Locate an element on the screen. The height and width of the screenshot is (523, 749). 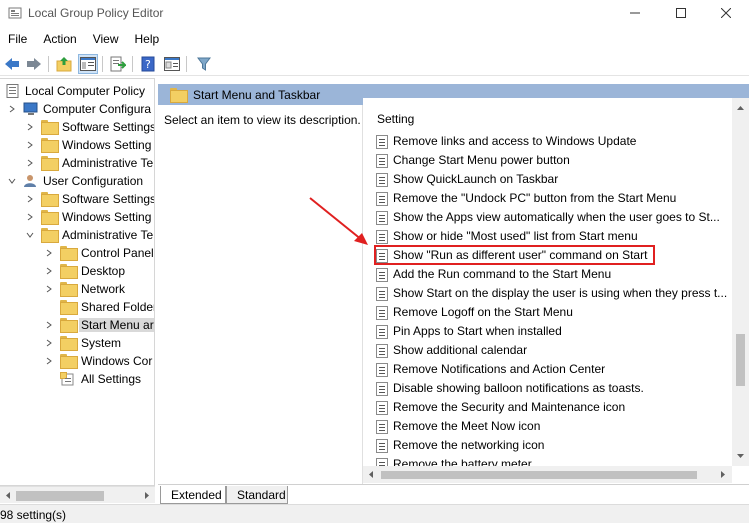
setting-row: Change Start Menu power button is located at coordinates (553, 160).